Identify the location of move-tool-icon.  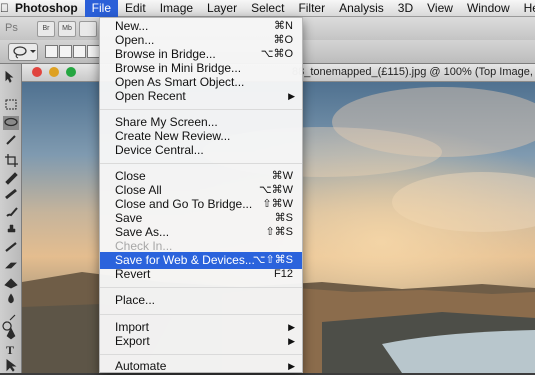
(9, 76).